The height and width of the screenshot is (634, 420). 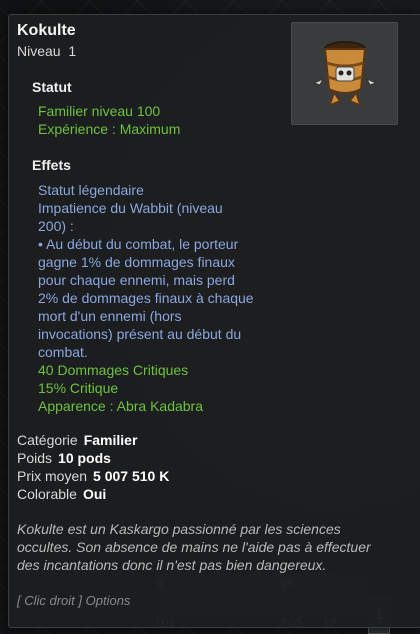 What do you see at coordinates (74, 600) in the screenshot?
I see `right-click-options-hint: [ Clic droit ] Options` at bounding box center [74, 600].